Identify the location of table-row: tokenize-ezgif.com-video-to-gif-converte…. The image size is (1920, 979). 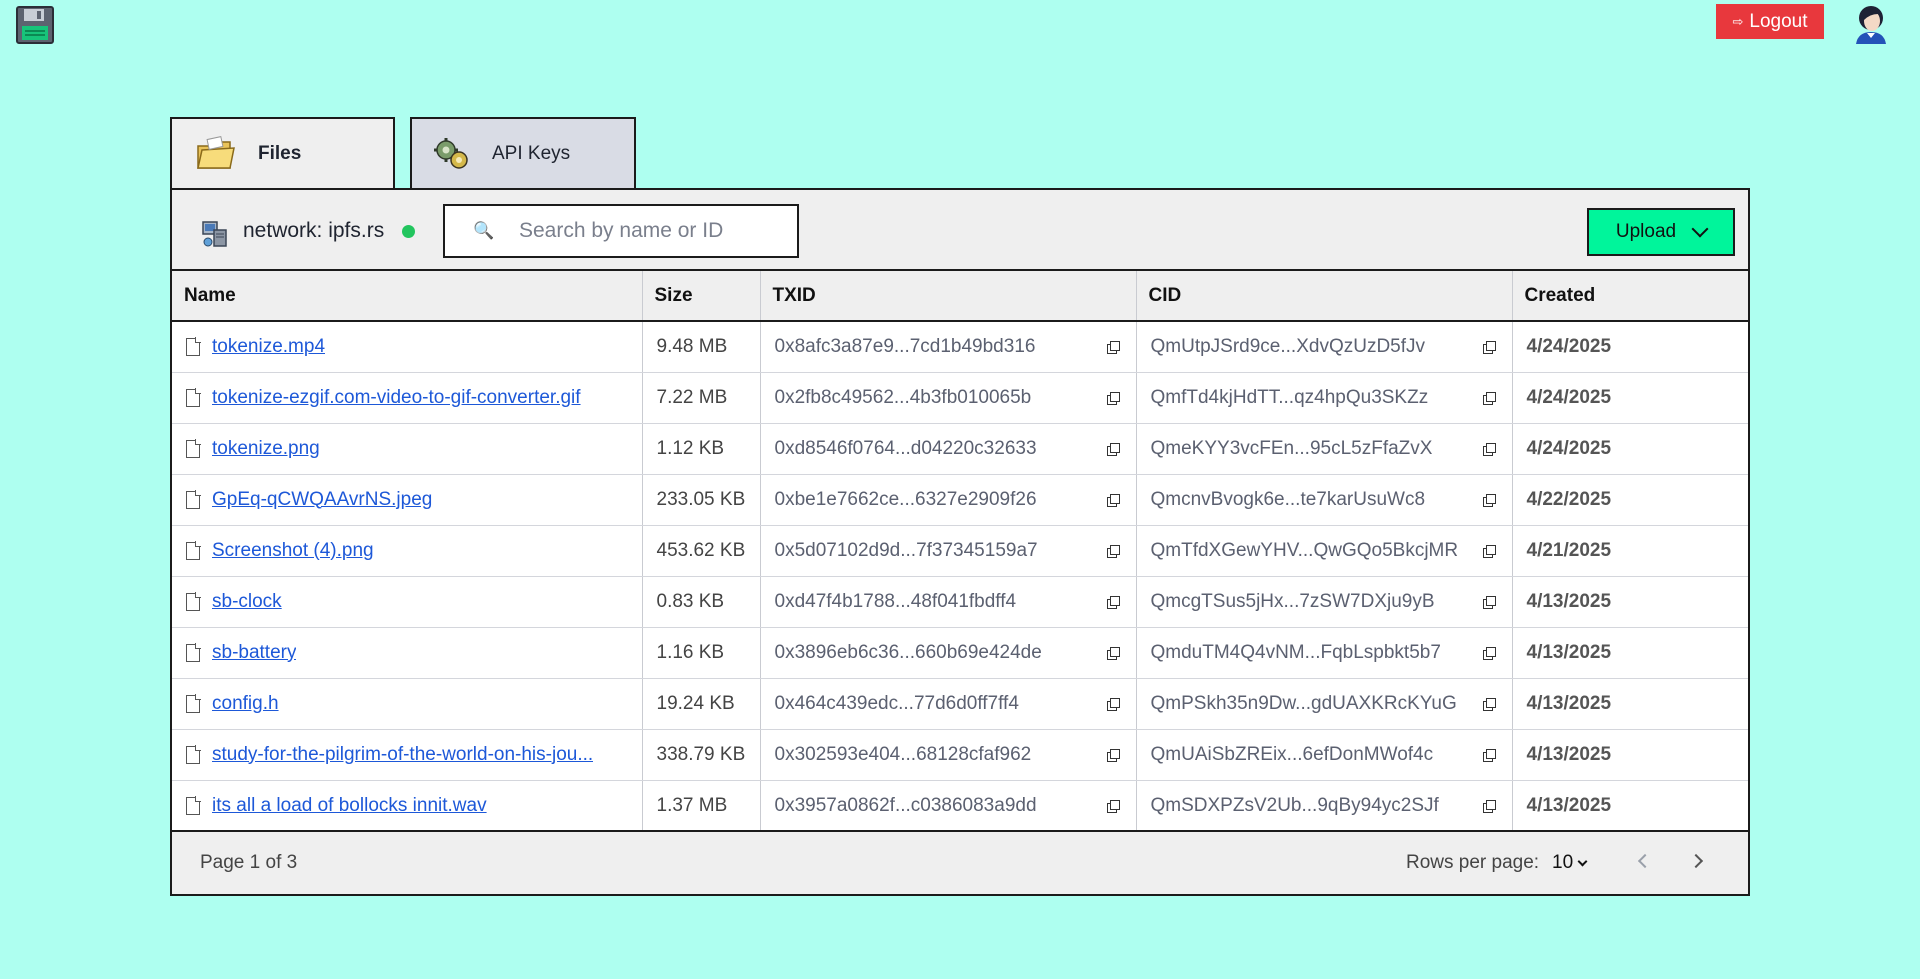
(960, 398).